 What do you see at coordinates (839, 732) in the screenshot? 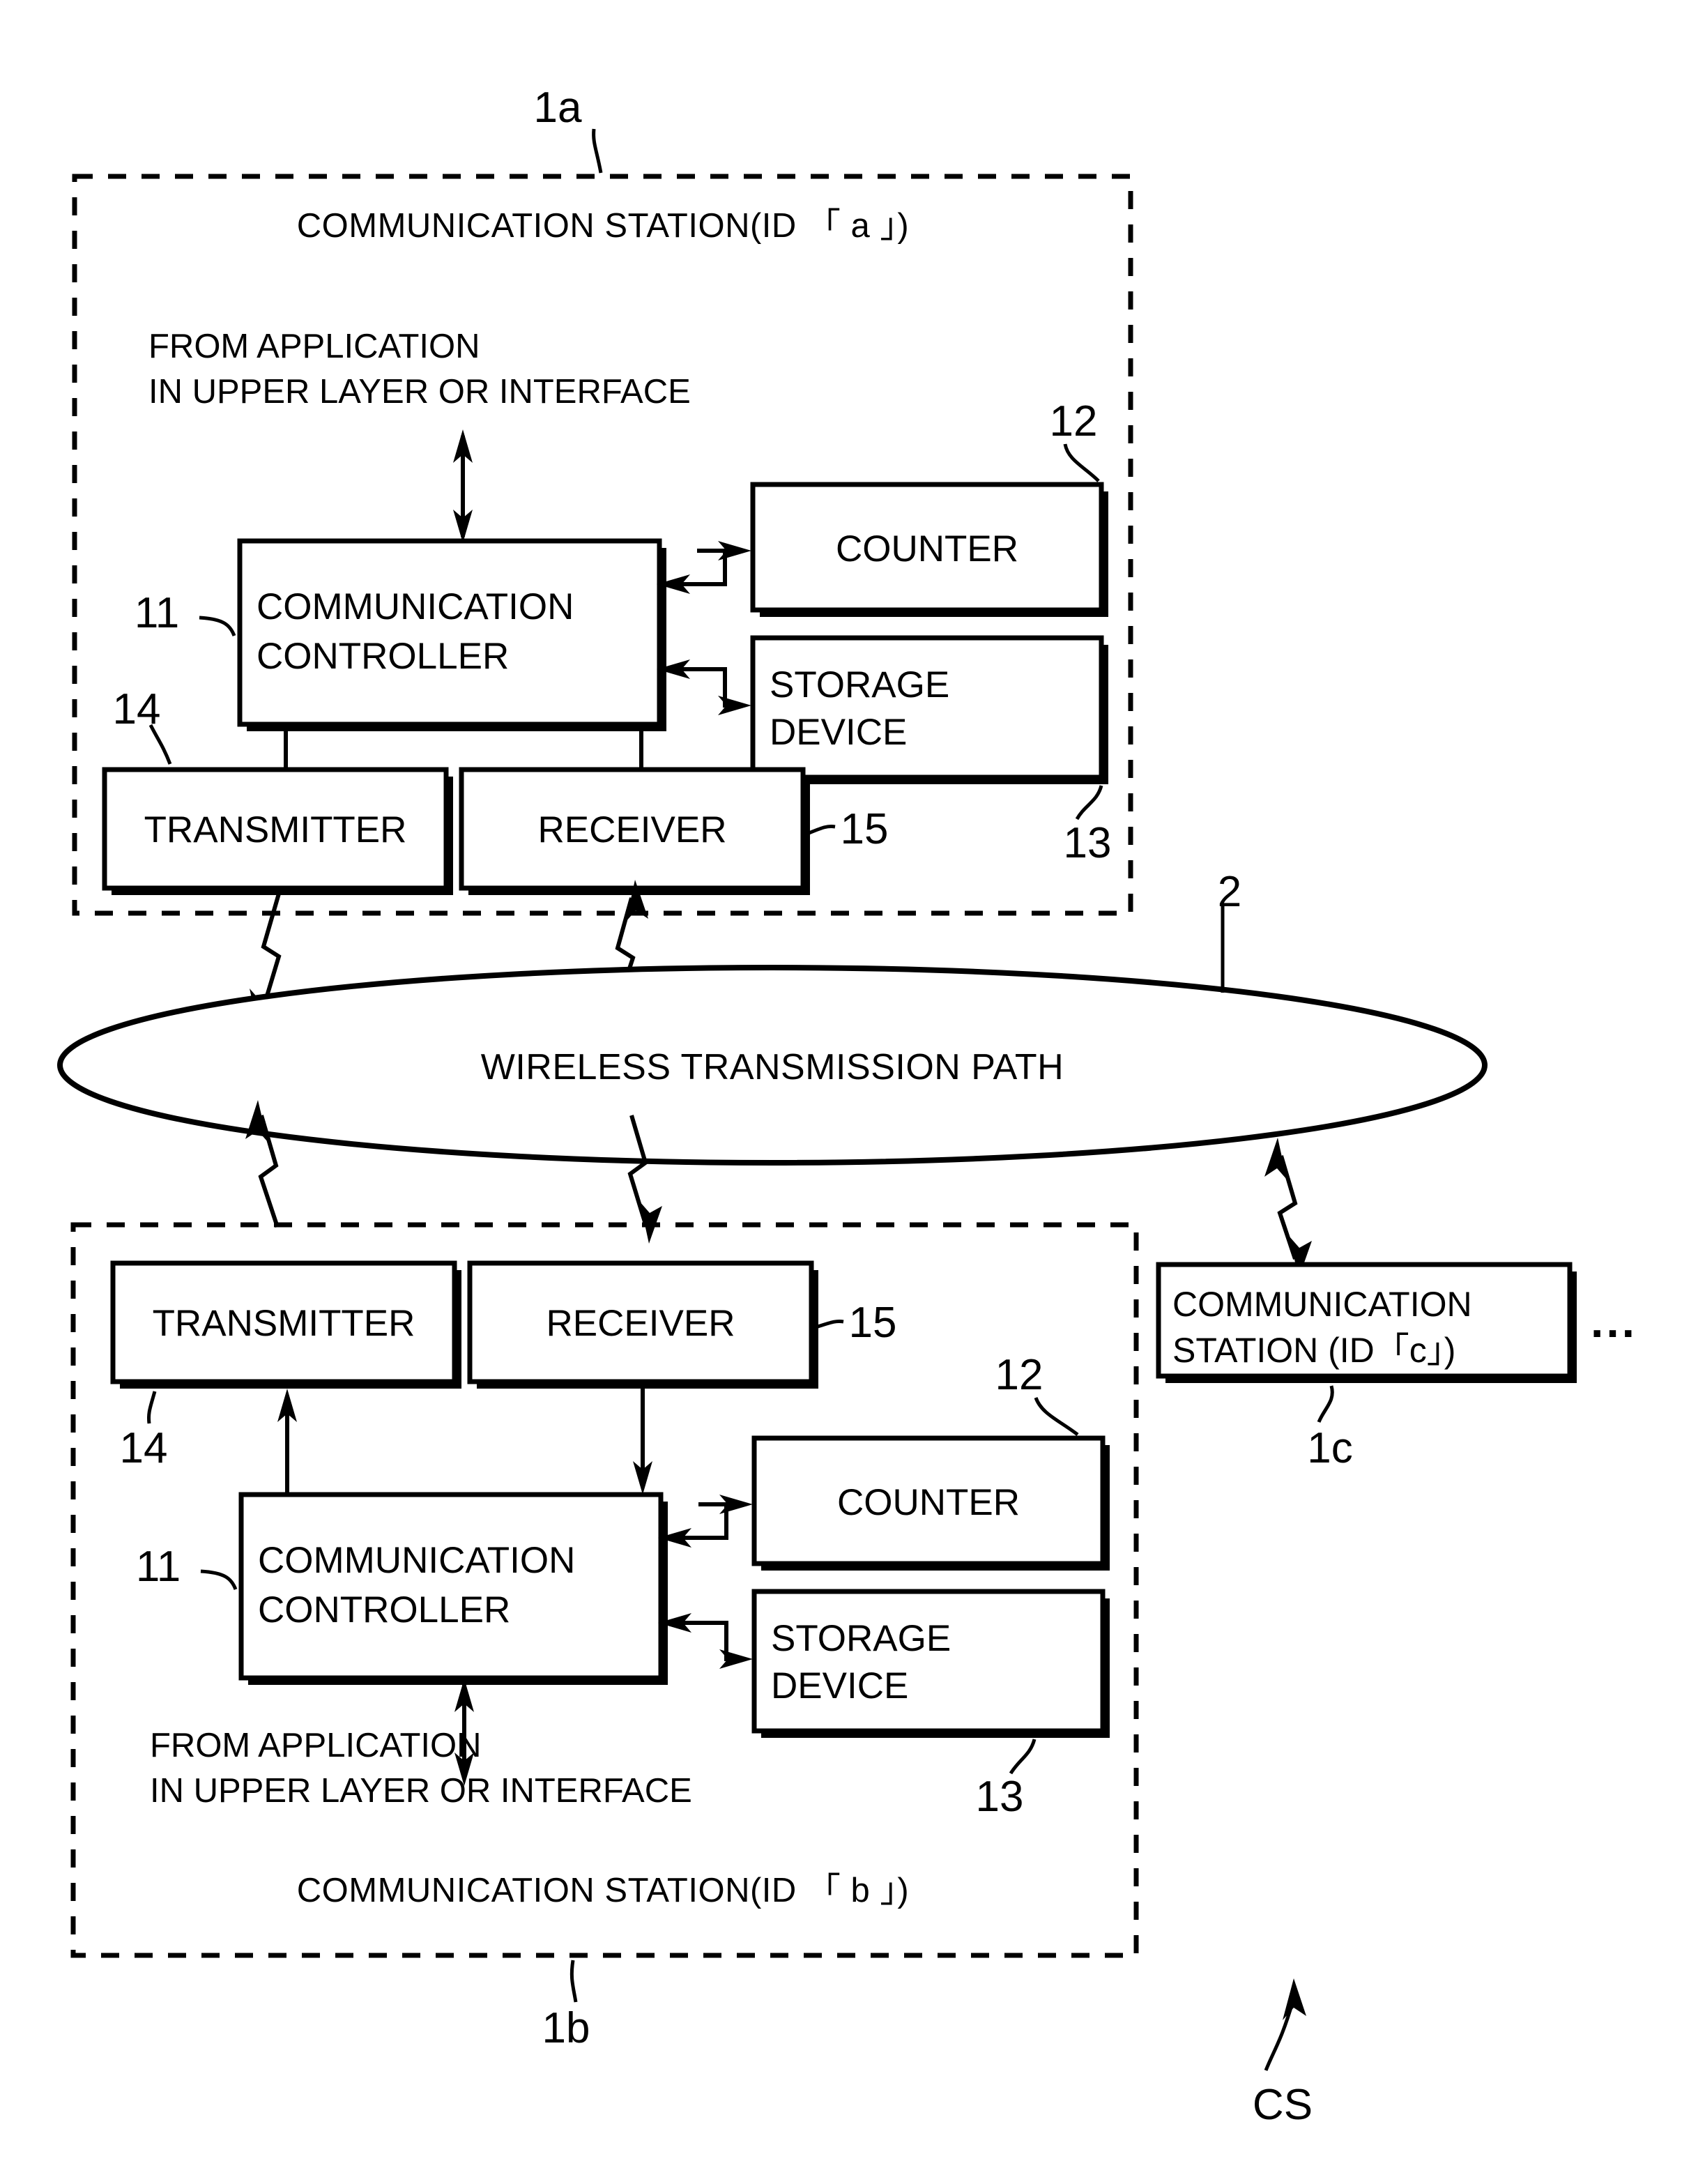
I see `station-a-storage-label-line2: DEVICE` at bounding box center [839, 732].